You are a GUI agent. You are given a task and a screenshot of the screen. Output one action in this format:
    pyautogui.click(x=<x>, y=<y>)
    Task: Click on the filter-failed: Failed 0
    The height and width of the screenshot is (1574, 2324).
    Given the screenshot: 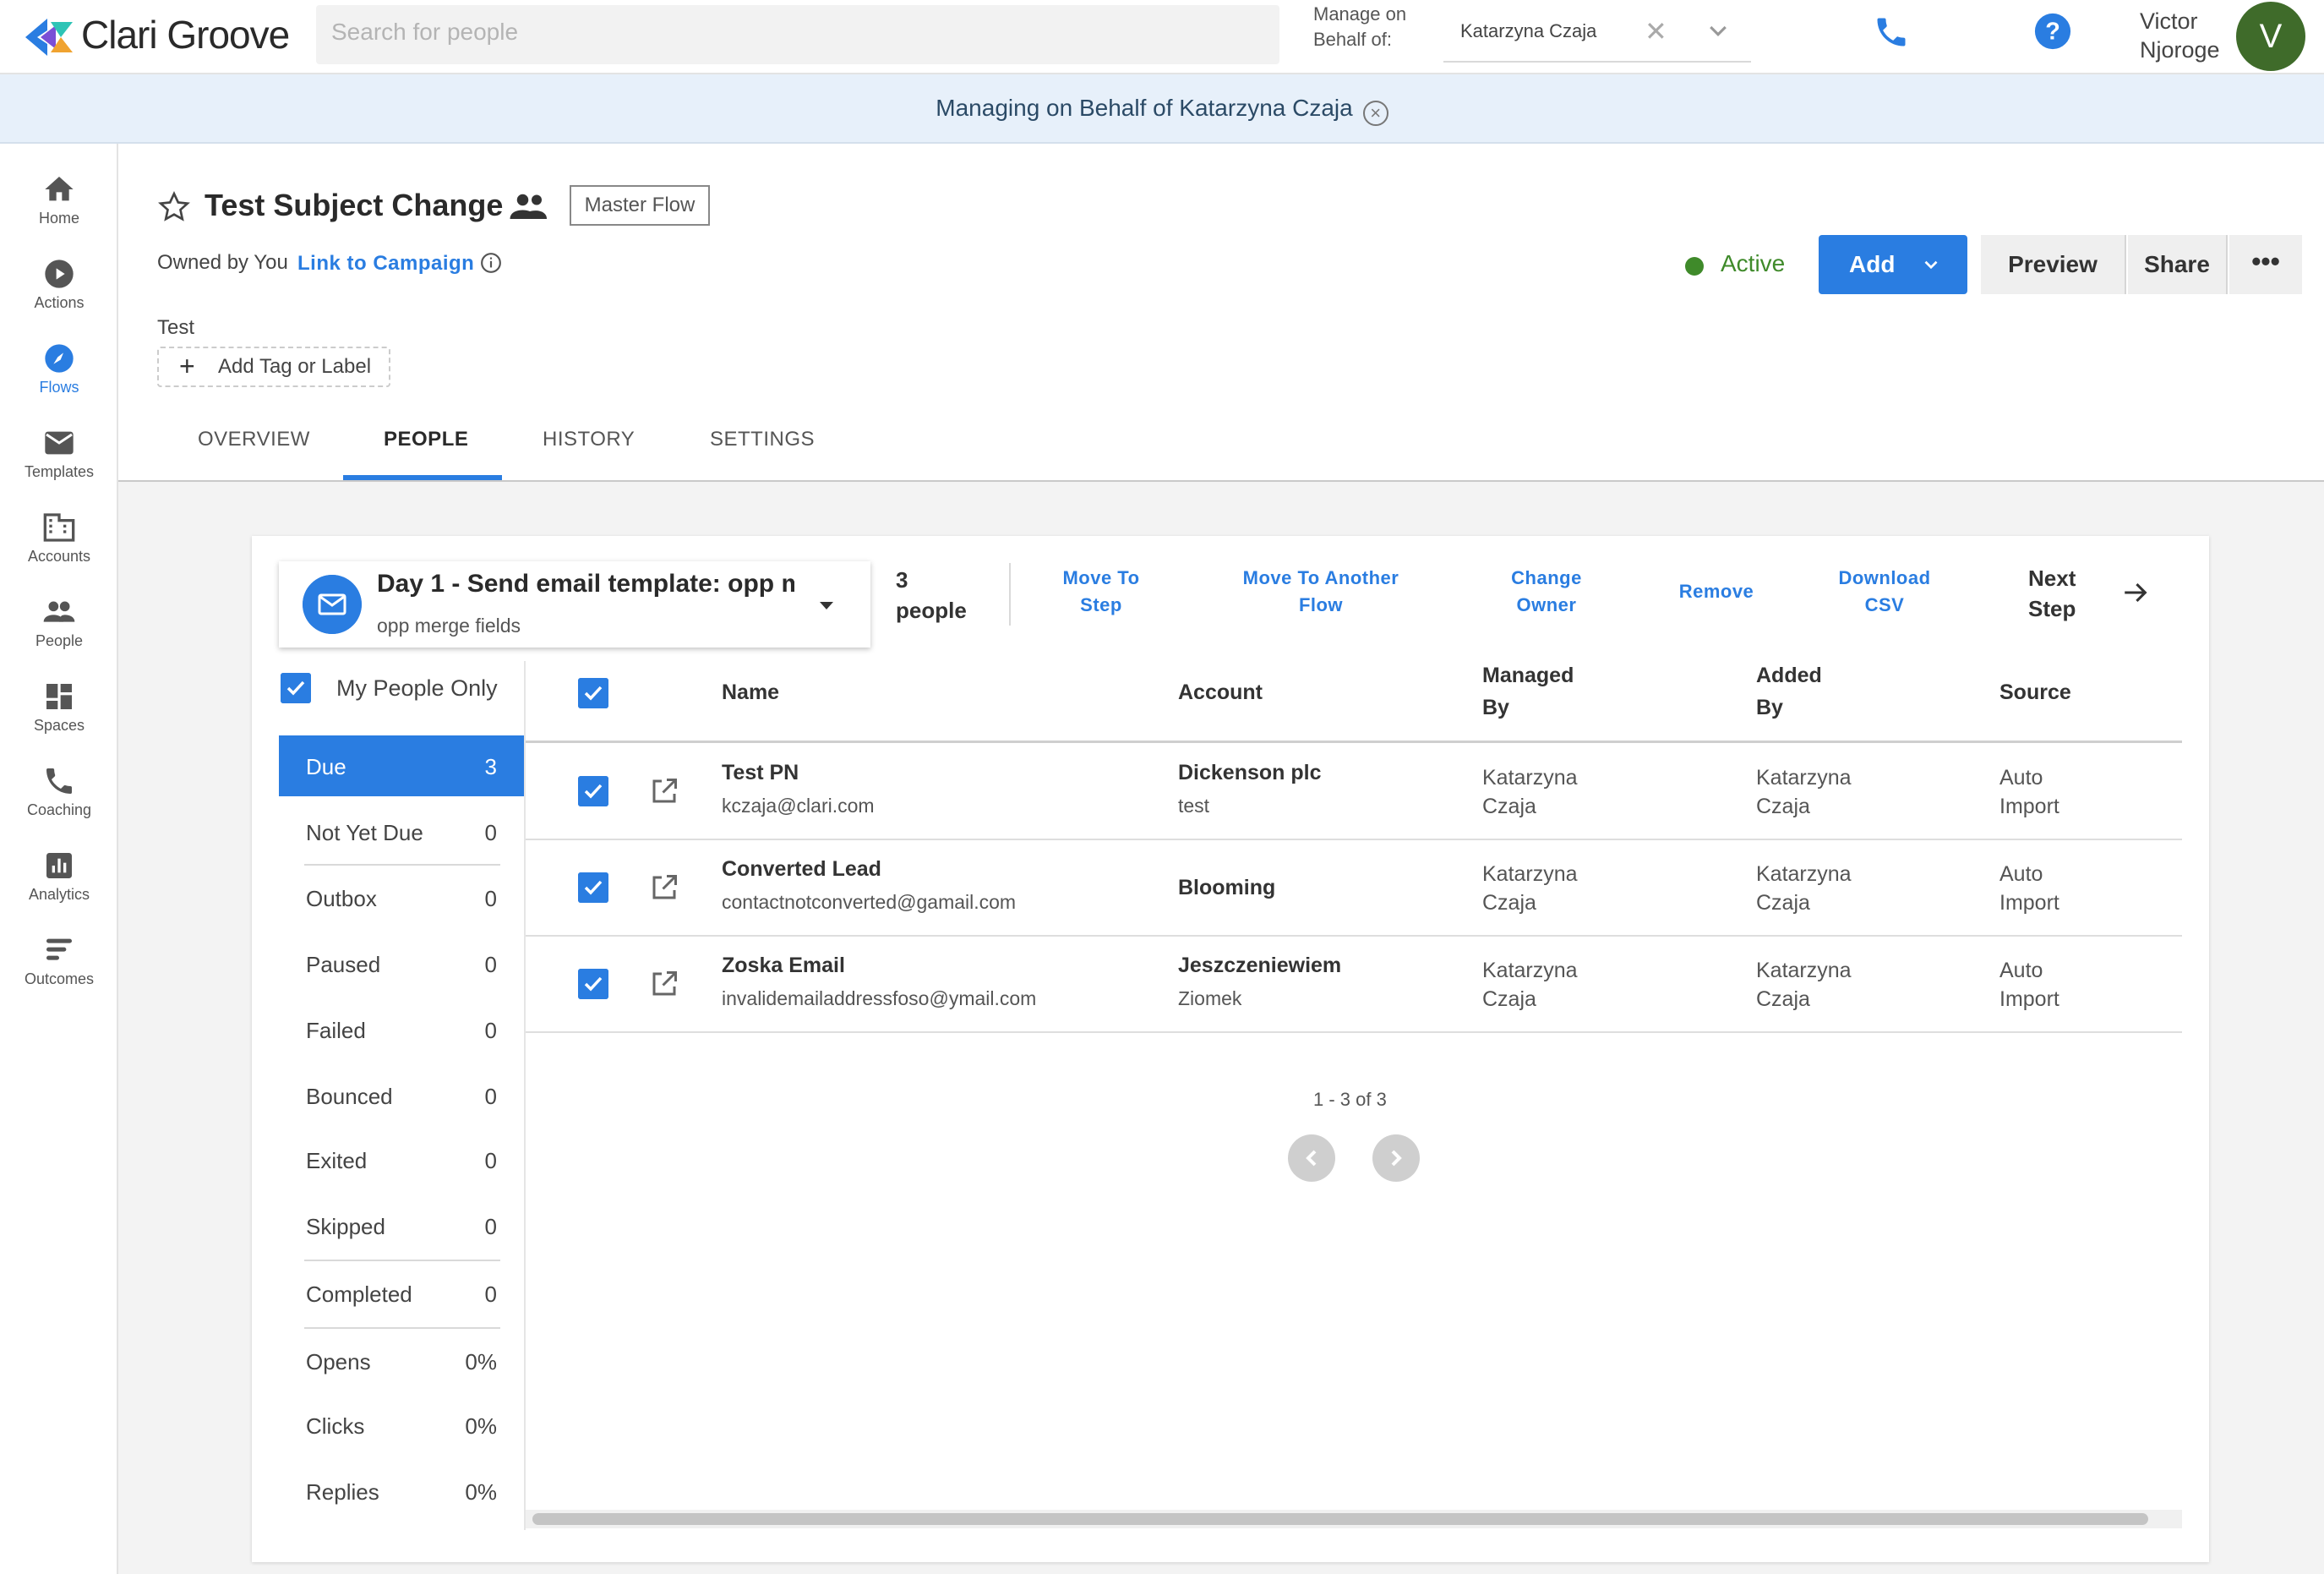 What is the action you would take?
    pyautogui.click(x=401, y=1029)
    